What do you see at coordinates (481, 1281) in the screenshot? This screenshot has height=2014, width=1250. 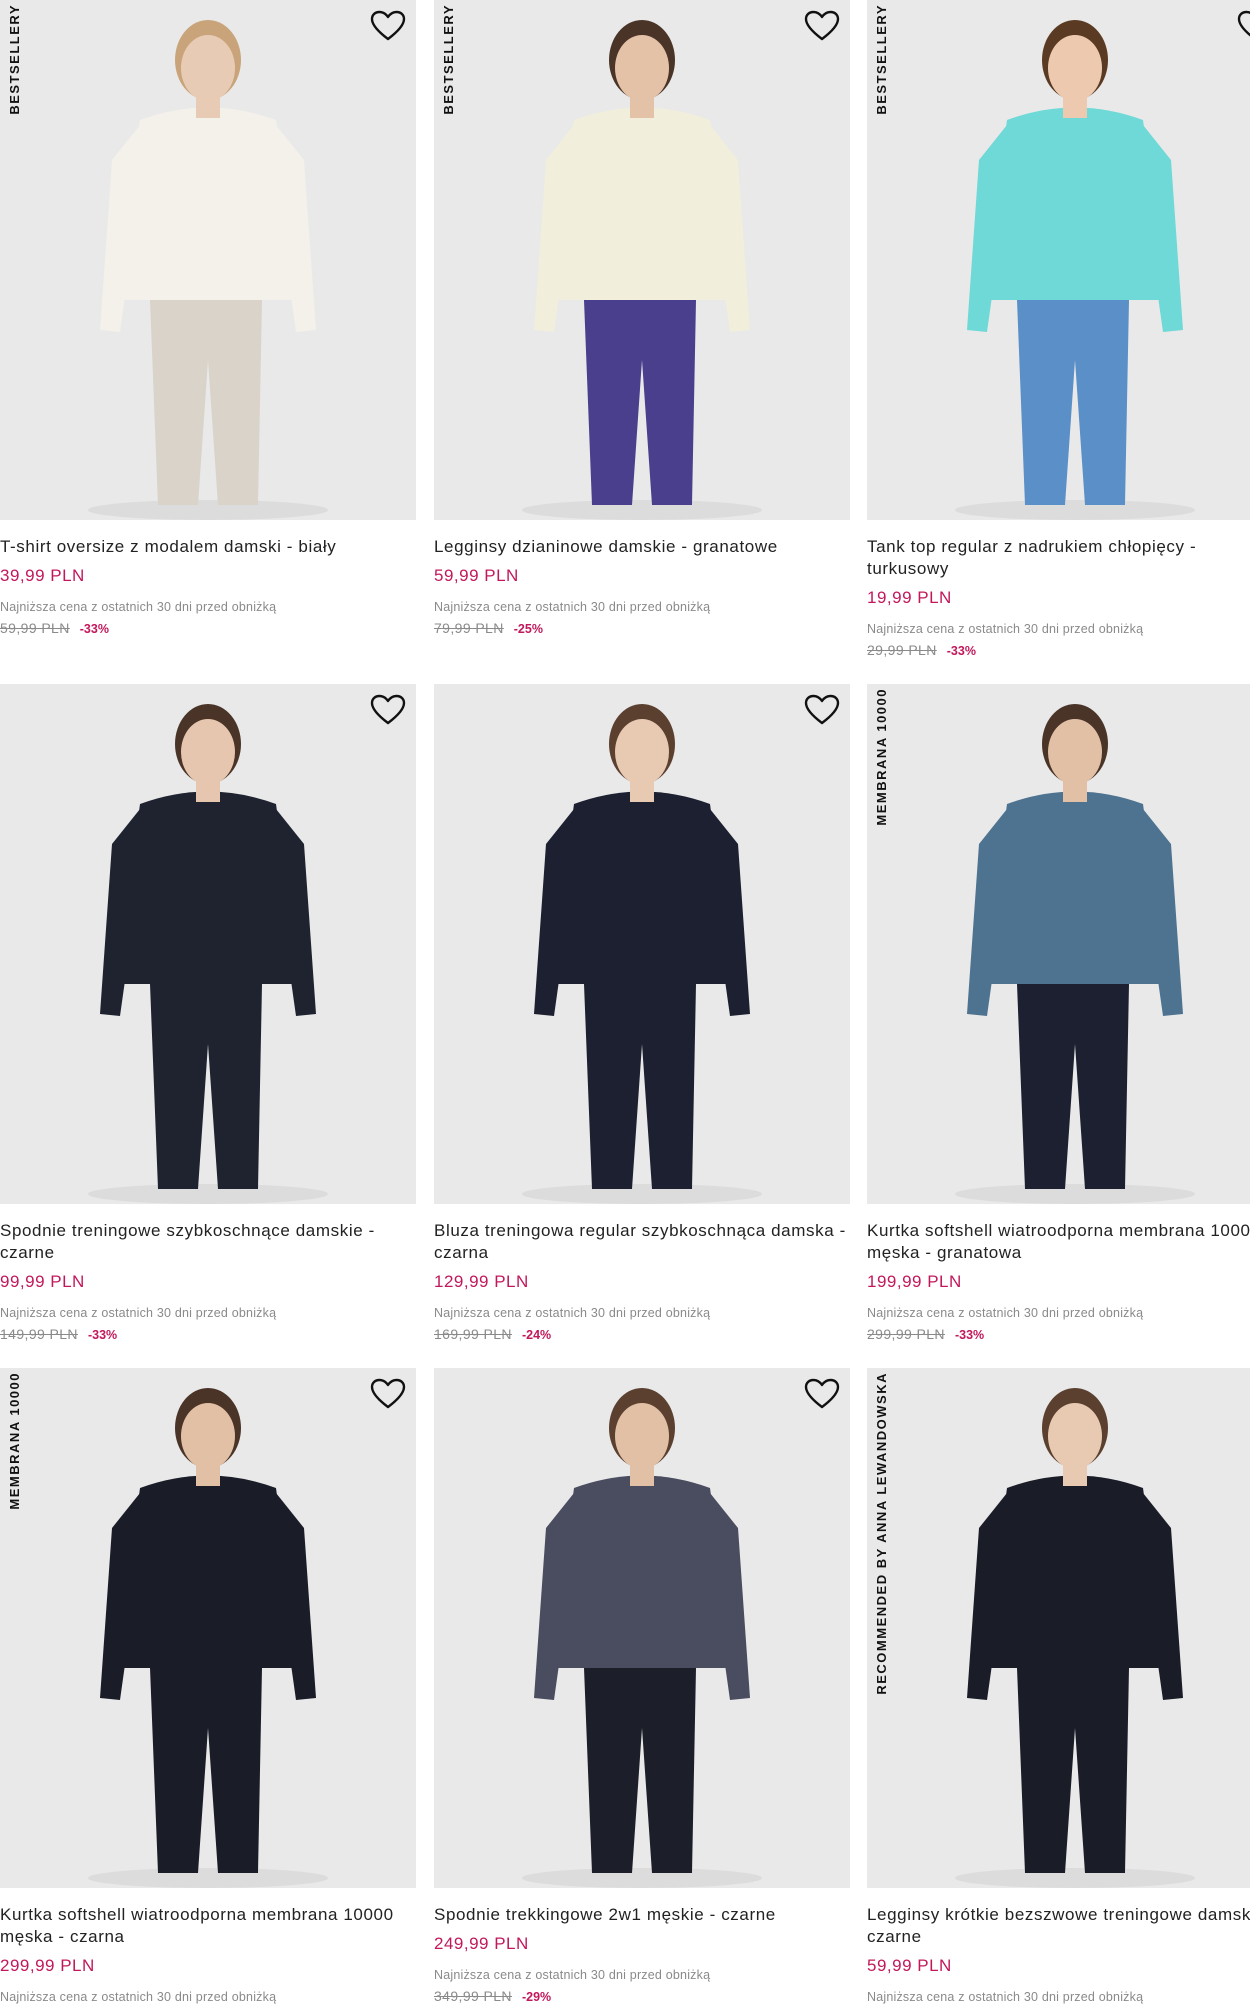 I see `product-price: 129,99 PLN` at bounding box center [481, 1281].